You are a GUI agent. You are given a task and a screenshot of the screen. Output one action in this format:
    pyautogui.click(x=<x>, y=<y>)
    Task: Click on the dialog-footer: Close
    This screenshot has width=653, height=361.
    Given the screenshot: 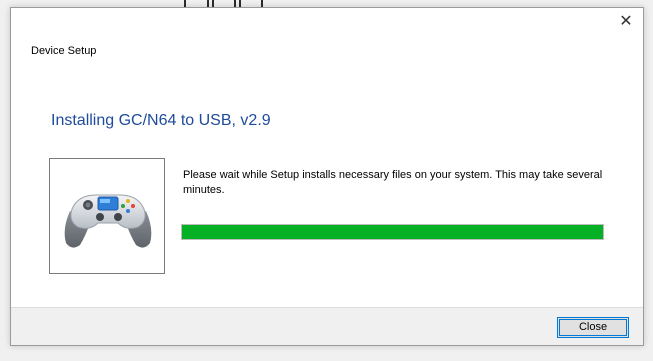 What is the action you would take?
    pyautogui.click(x=327, y=326)
    